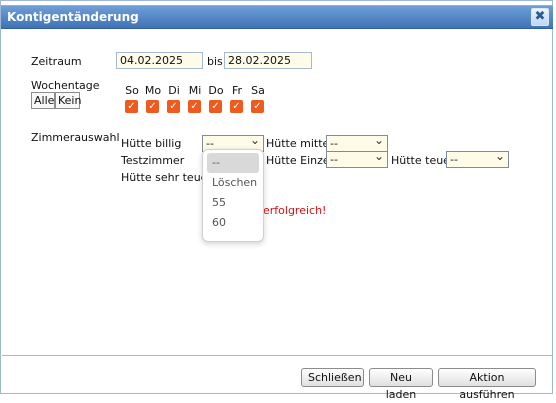 This screenshot has width=556, height=403. I want to click on room-options-dropdown: -- Löschen 55 60, so click(233, 195).